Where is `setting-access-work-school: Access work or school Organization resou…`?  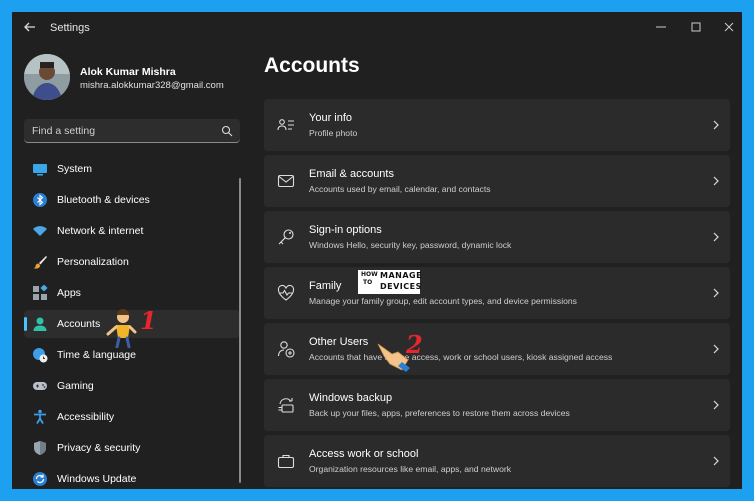 setting-access-work-school: Access work or school Organization resou… is located at coordinates (497, 461).